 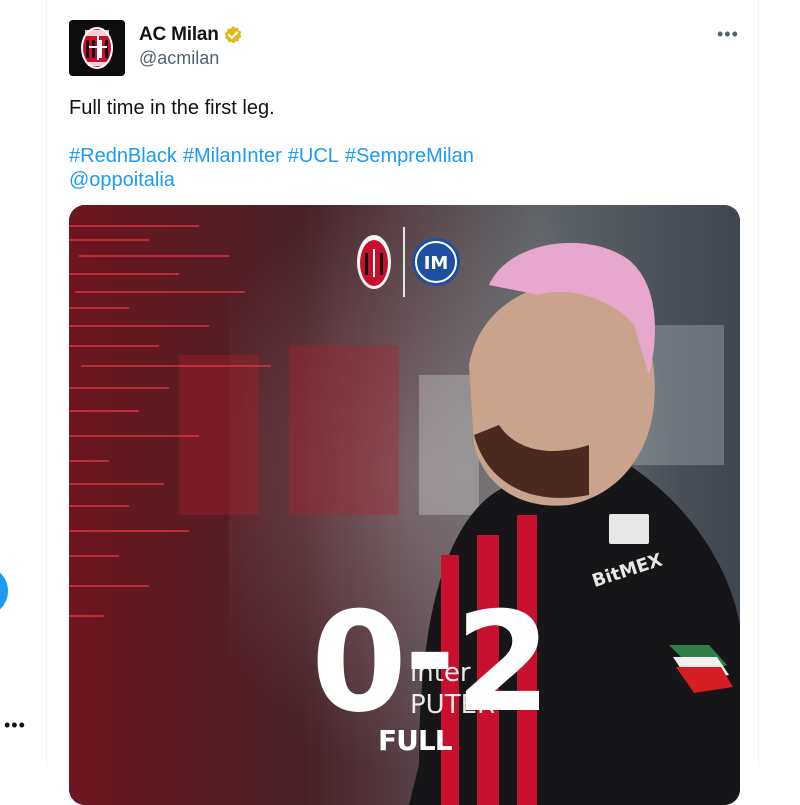 I want to click on home-score: 0, so click(x=359, y=662).